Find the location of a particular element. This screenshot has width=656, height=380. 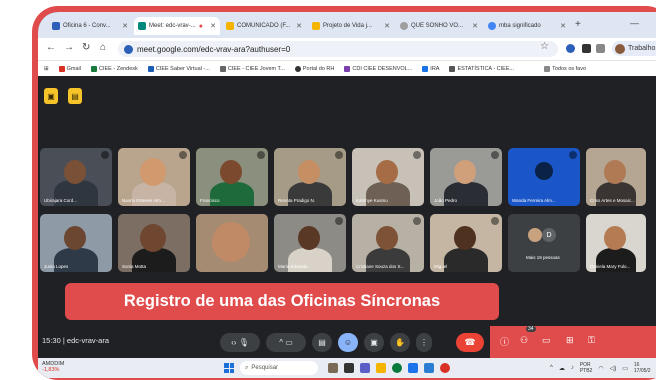

participant-tile: Miguel is located at coordinates (466, 243).